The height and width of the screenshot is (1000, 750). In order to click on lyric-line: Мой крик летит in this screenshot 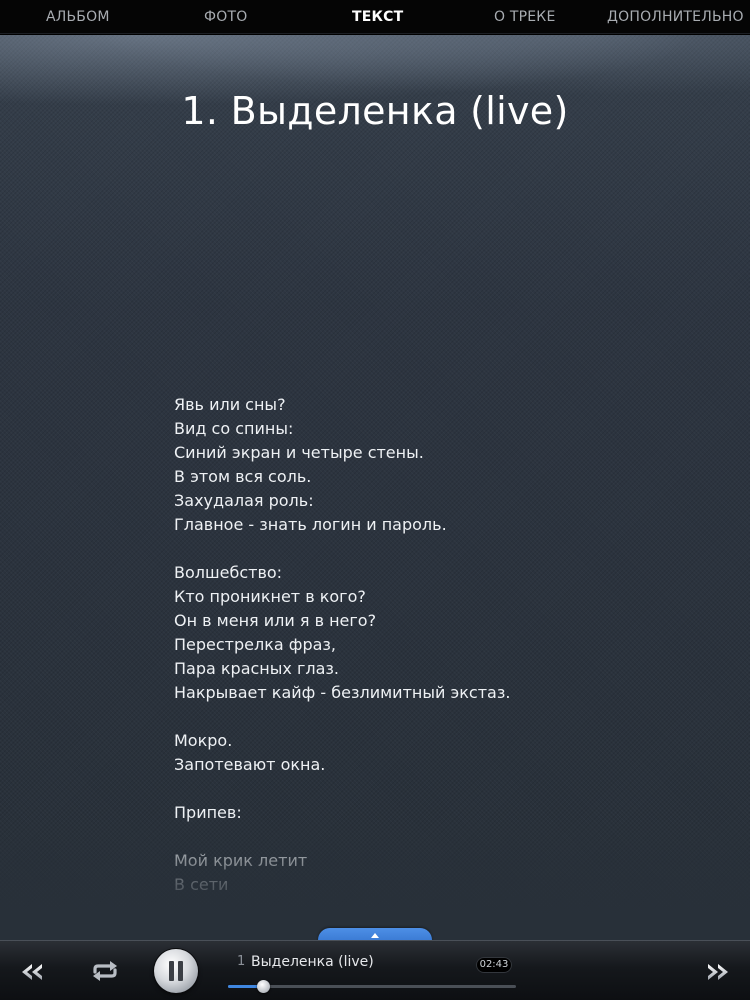, I will do `click(241, 860)`.